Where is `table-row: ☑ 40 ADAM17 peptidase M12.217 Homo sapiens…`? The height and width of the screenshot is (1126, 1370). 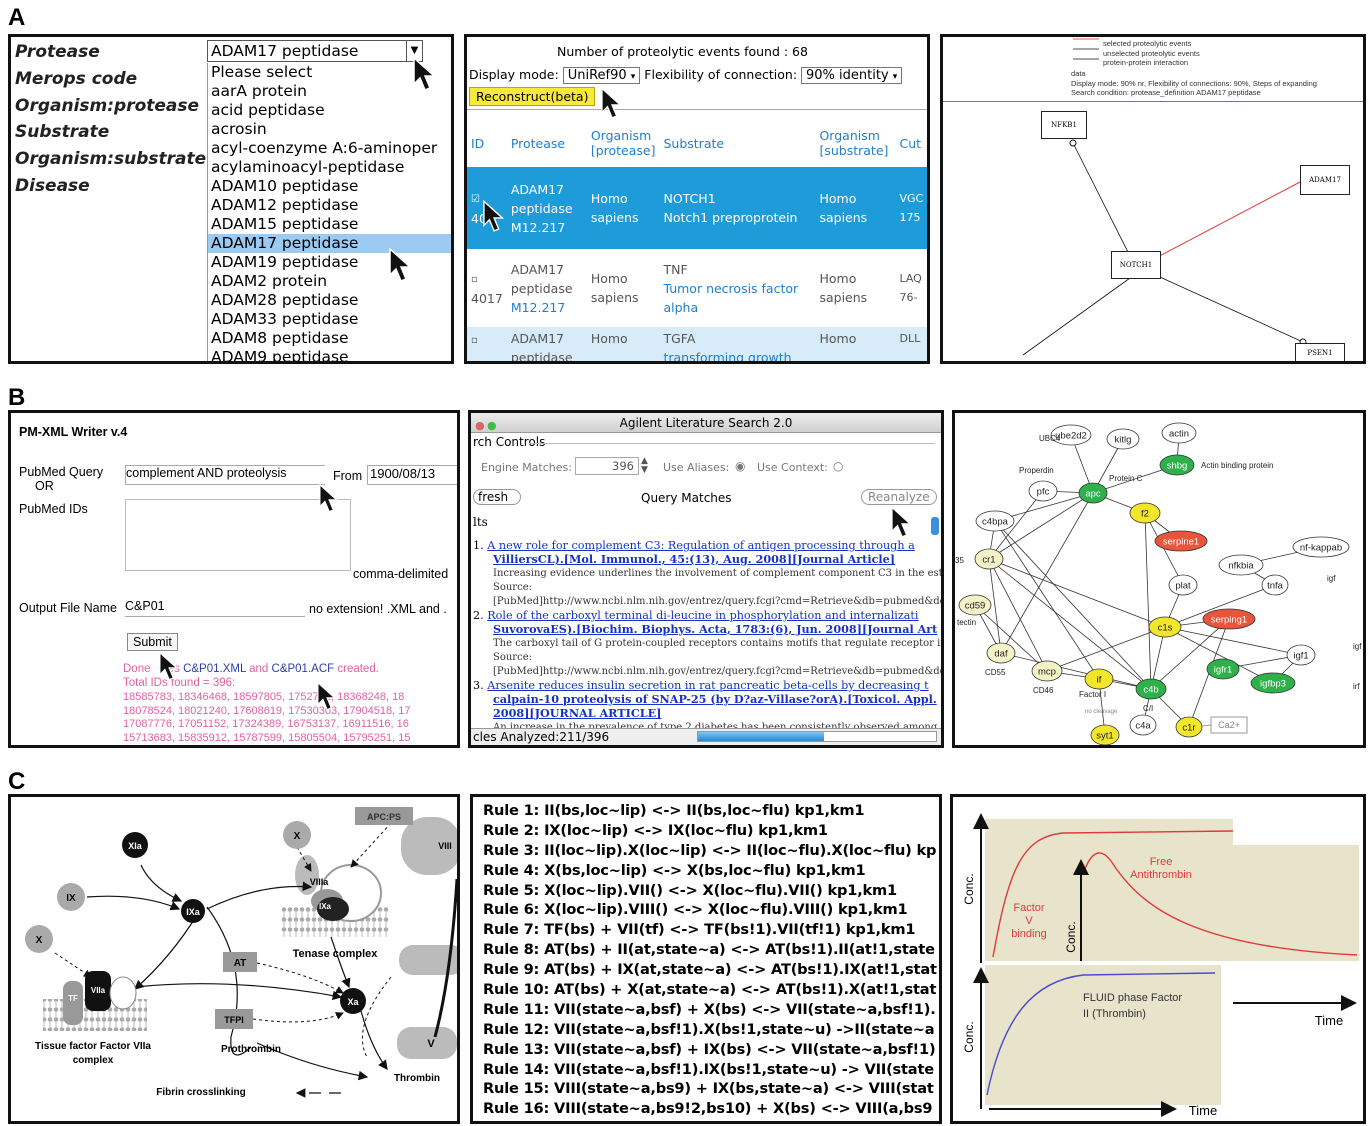
table-row: ☑ 40 ADAM17 peptidase M12.217 Homo sapiens… is located at coordinates (697, 208).